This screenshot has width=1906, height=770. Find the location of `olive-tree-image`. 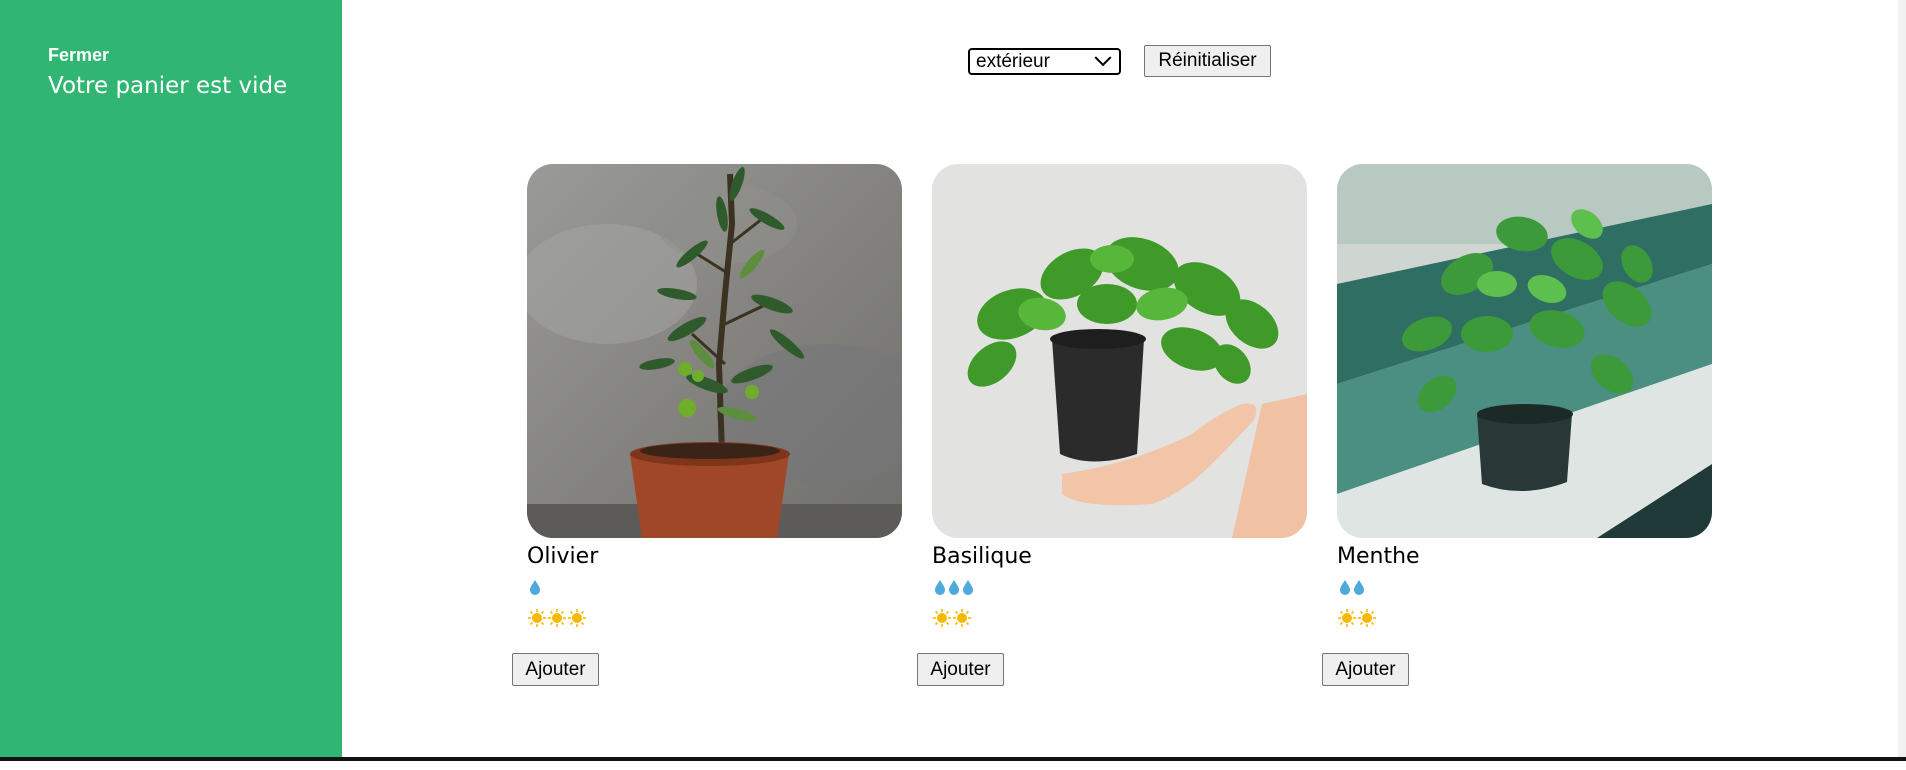

olive-tree-image is located at coordinates (714, 351).